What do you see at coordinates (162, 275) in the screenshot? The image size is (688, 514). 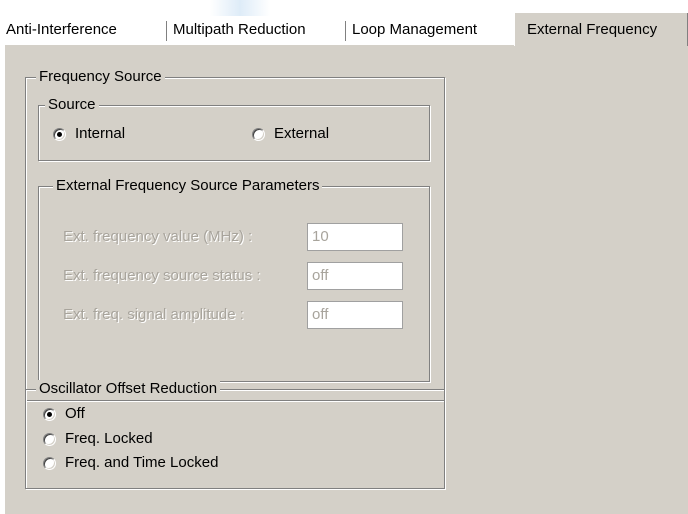 I see `status-label: Ext. frequency source status :` at bounding box center [162, 275].